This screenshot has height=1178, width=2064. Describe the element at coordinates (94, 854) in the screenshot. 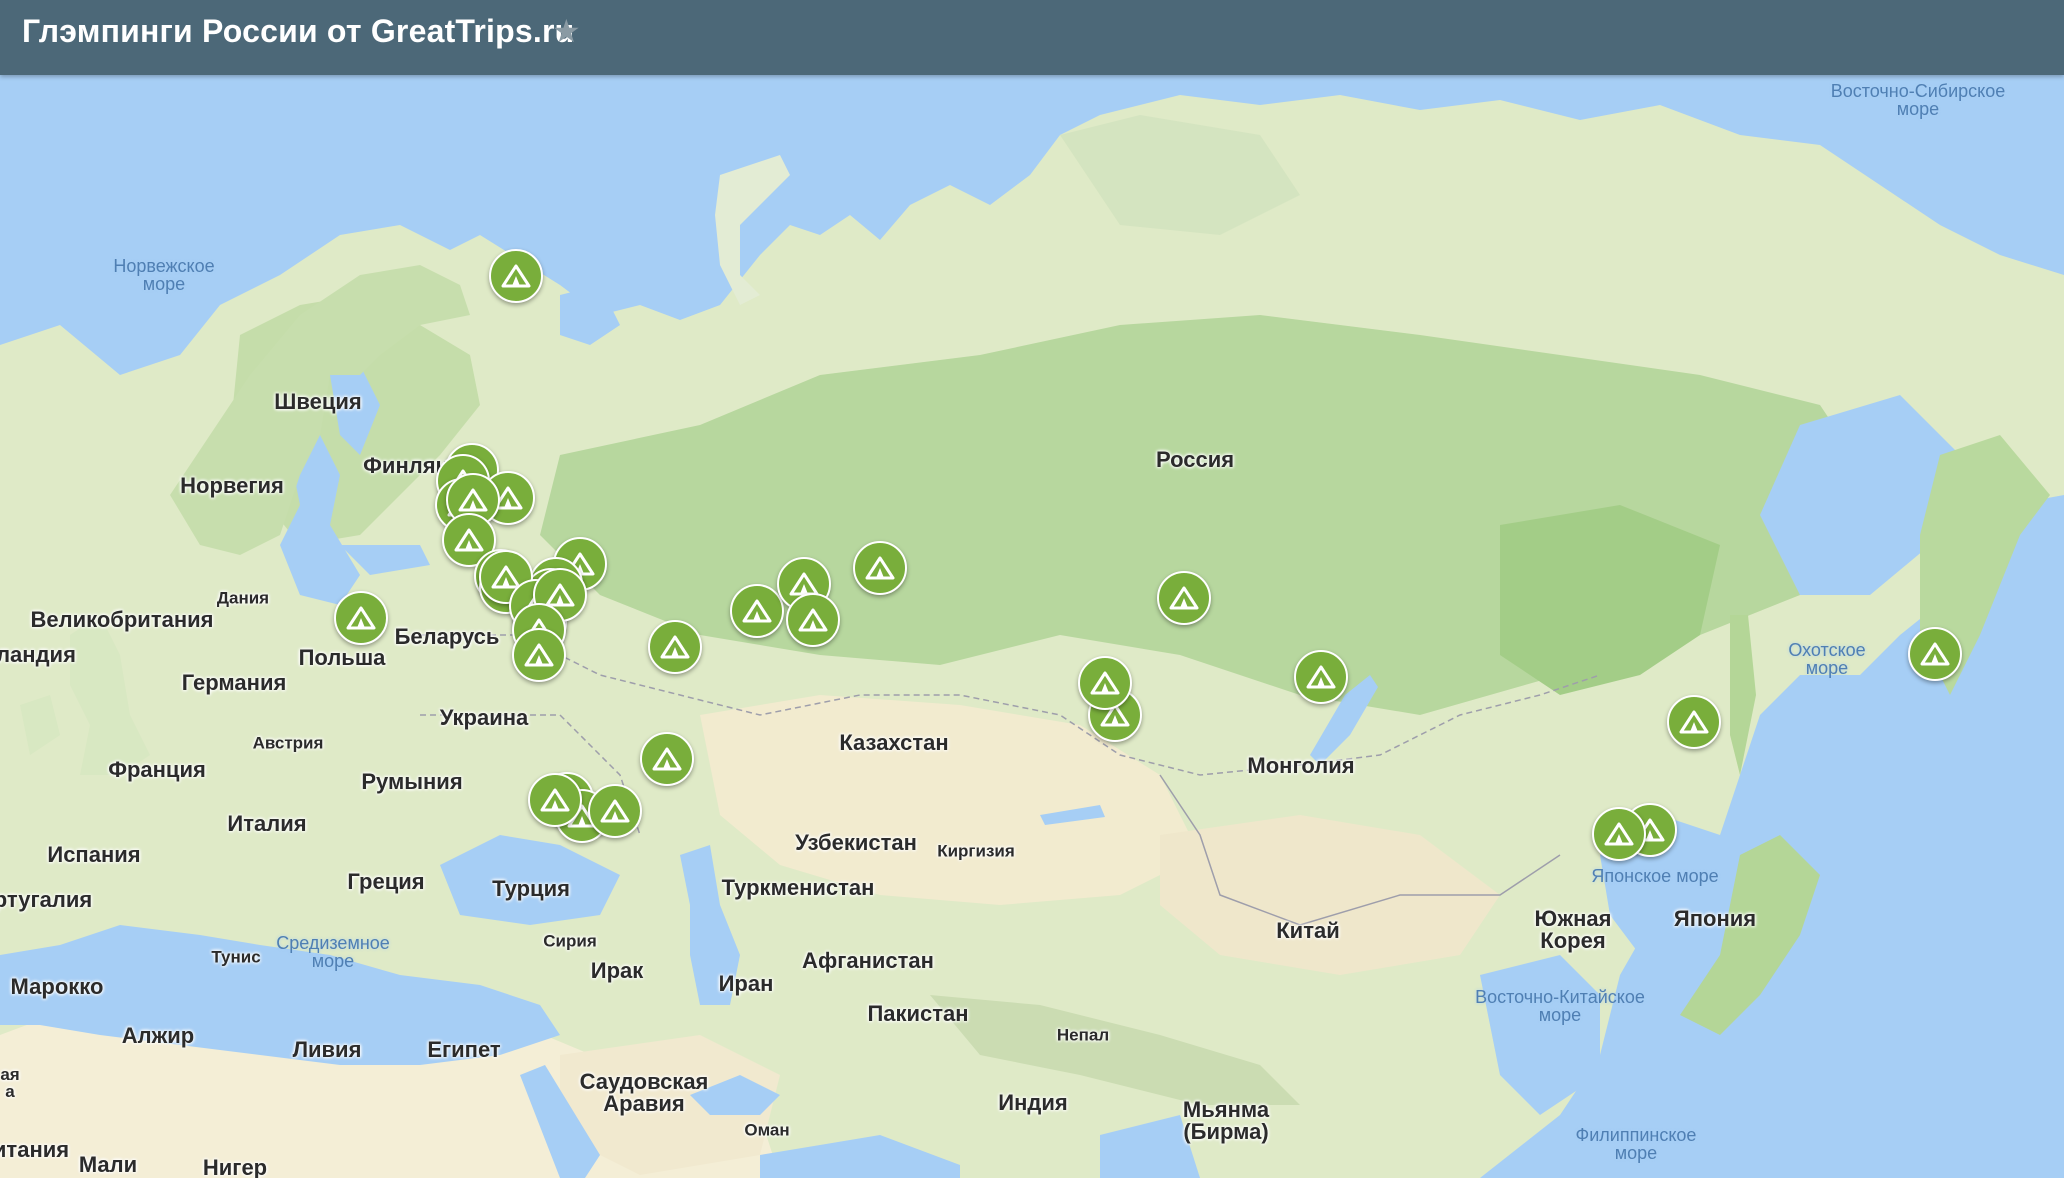

I see `label-spain: Испания` at that location.